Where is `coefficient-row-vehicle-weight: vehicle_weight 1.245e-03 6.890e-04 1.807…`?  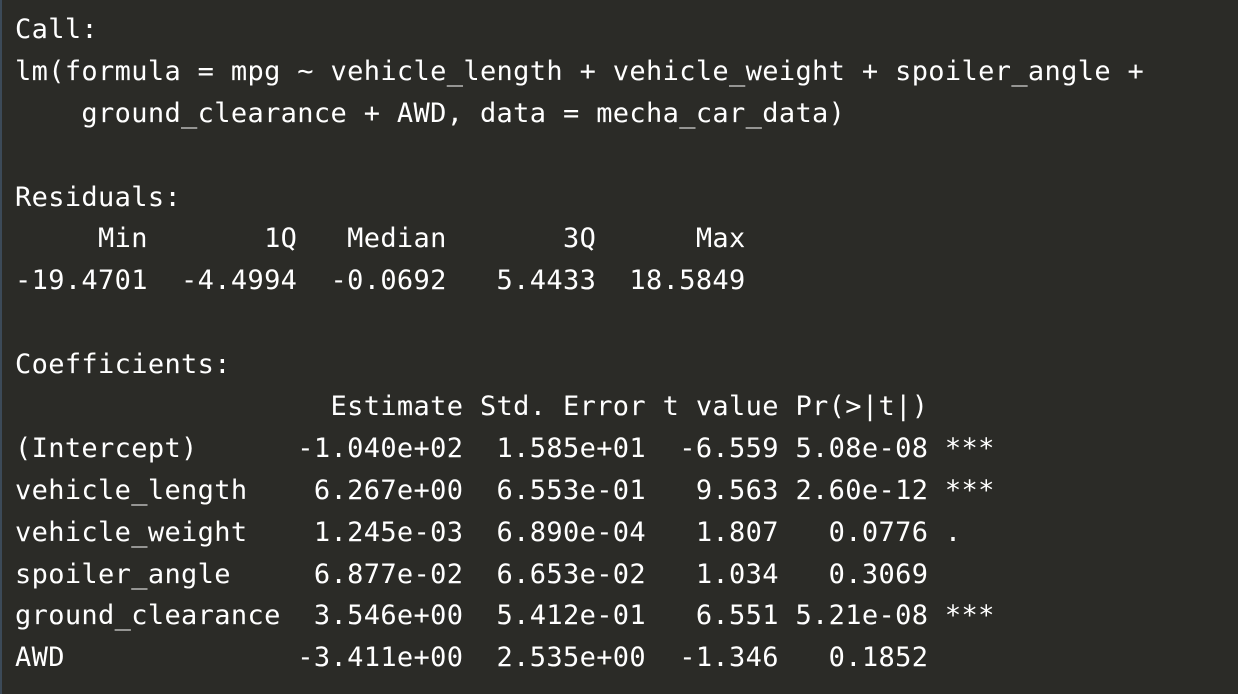 coefficient-row-vehicle-weight: vehicle_weight 1.245e-03 6.890e-04 1.807… is located at coordinates (505, 532).